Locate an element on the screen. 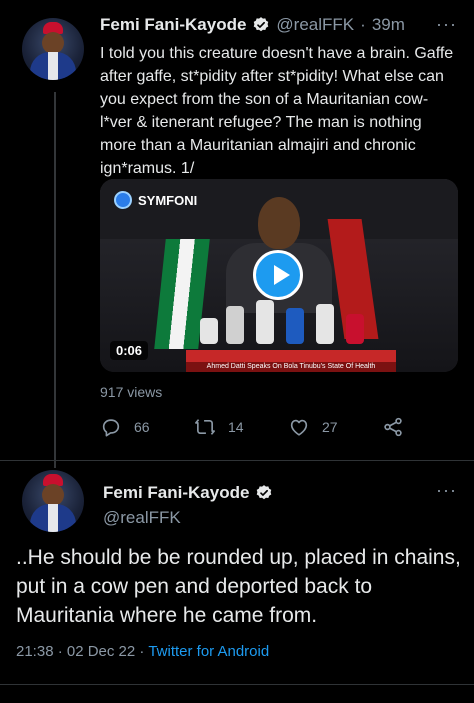 Image resolution: width=474 pixels, height=703 pixels. reply-button: 66 is located at coordinates (125, 427).